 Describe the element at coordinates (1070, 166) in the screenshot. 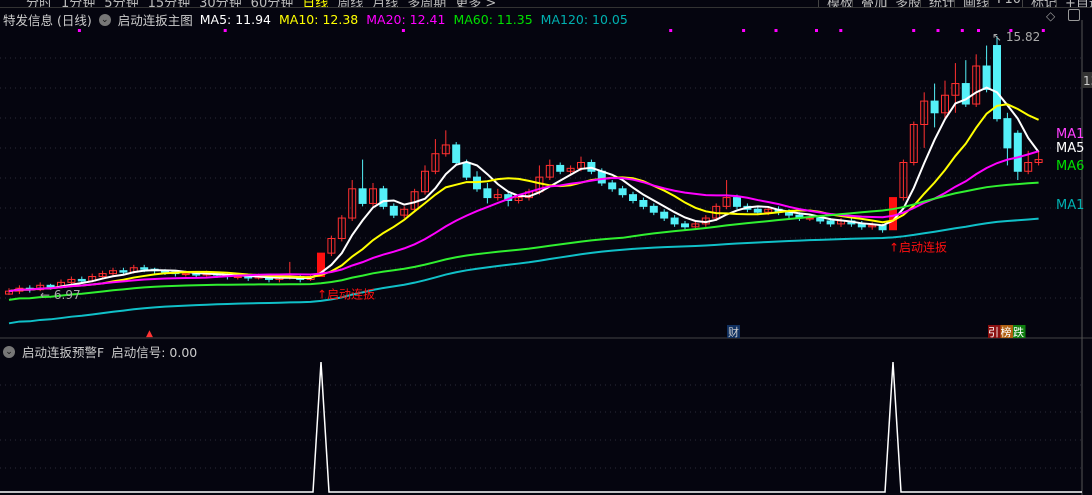

I see `ma-right-label: MA6` at that location.